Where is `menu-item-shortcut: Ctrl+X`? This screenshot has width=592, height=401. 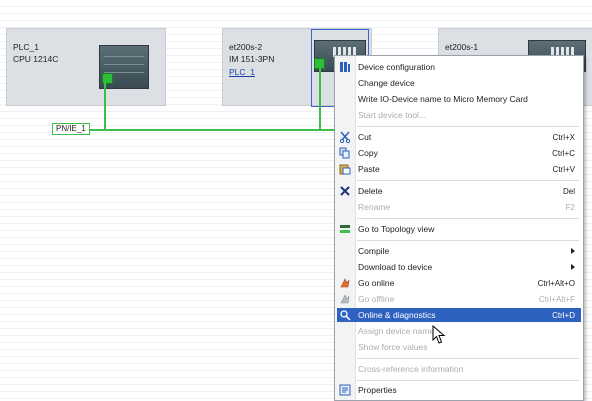
menu-item-shortcut: Ctrl+X is located at coordinates (563, 137).